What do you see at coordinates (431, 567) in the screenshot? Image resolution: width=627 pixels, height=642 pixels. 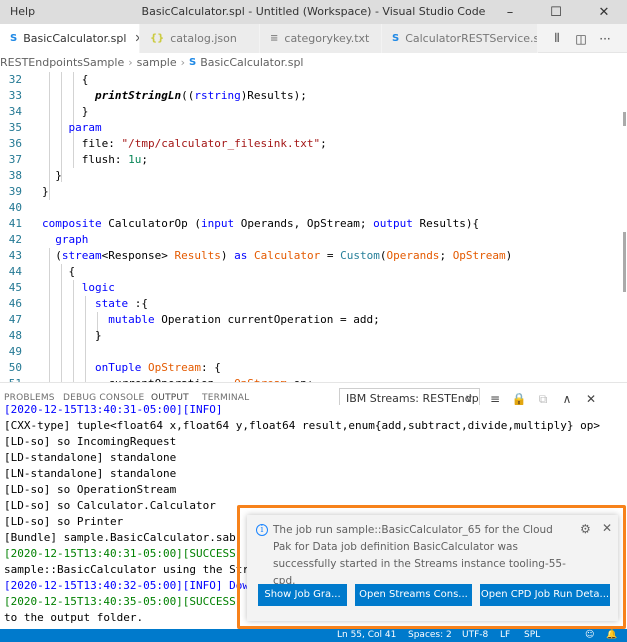 I see `highlight-frame` at bounding box center [431, 567].